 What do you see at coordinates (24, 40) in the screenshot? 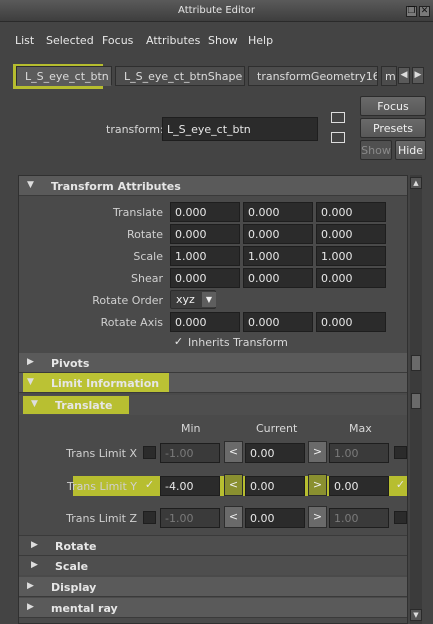
I see `menu-list: List` at bounding box center [24, 40].